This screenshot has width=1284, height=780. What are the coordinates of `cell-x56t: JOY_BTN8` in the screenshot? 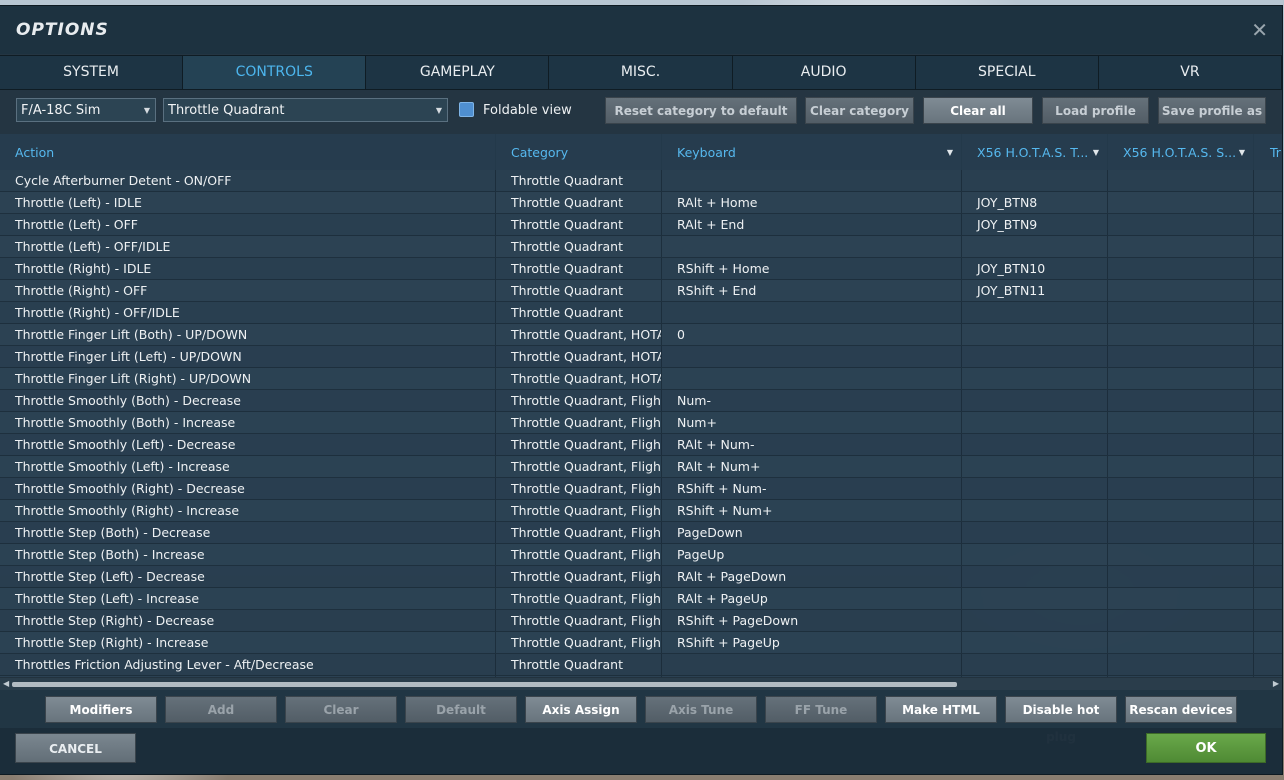 It's located at (1035, 202).